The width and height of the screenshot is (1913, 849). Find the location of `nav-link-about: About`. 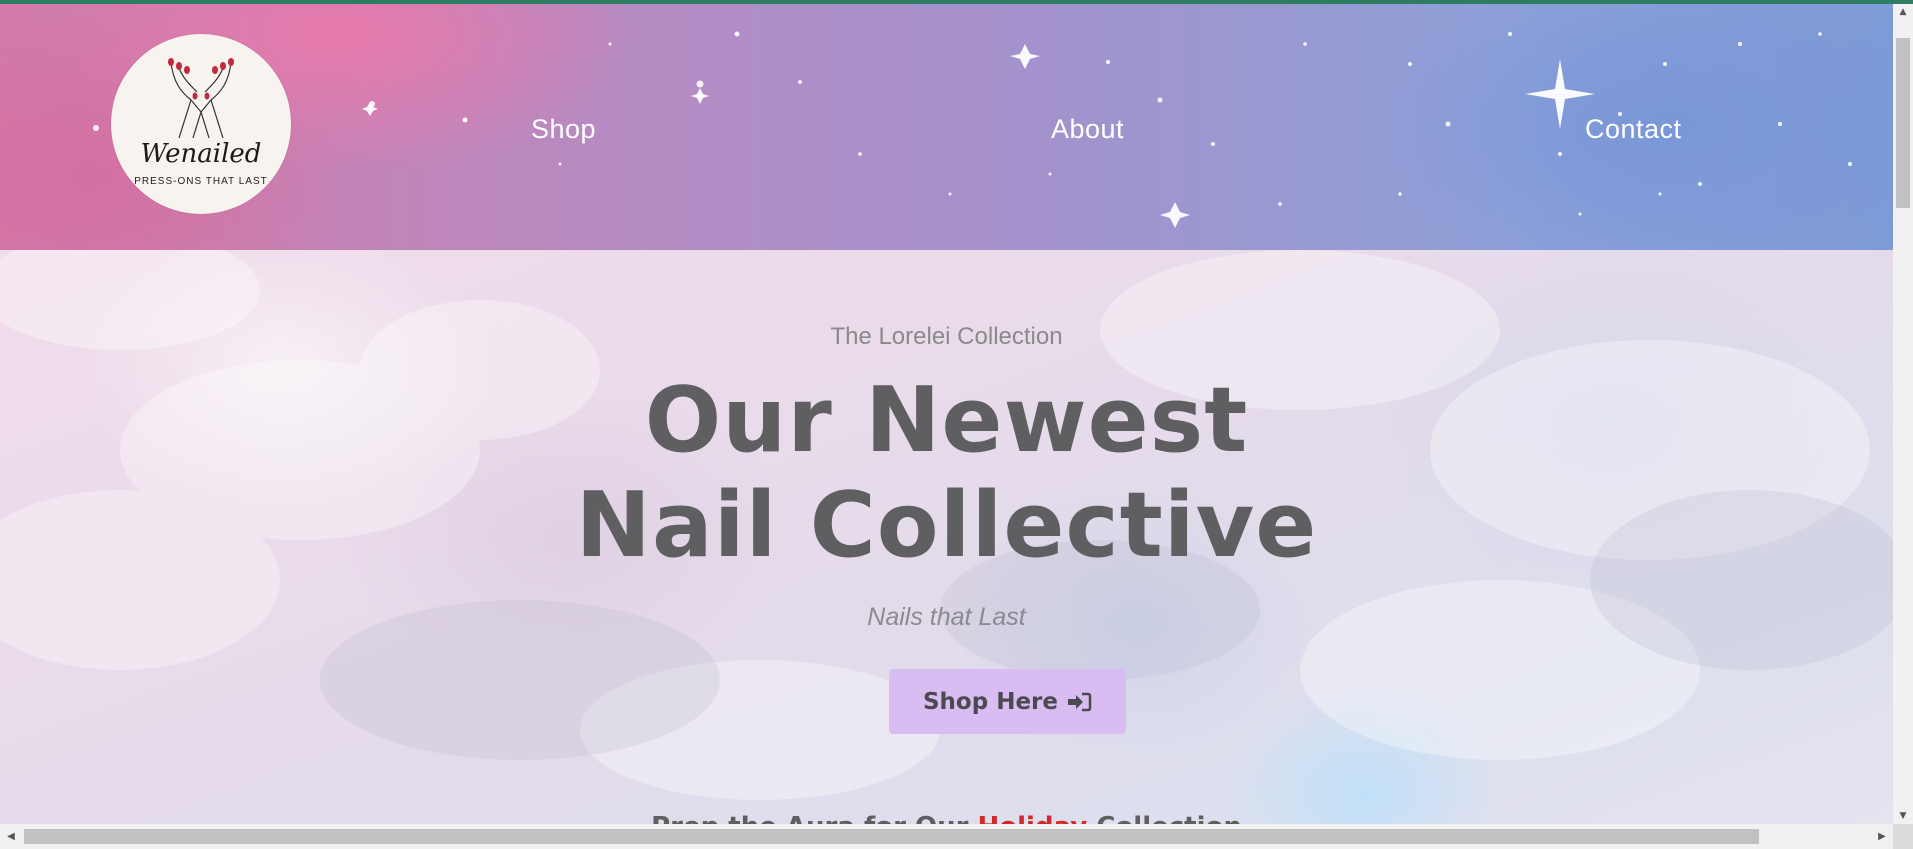

nav-link-about: About is located at coordinates (1087, 129).